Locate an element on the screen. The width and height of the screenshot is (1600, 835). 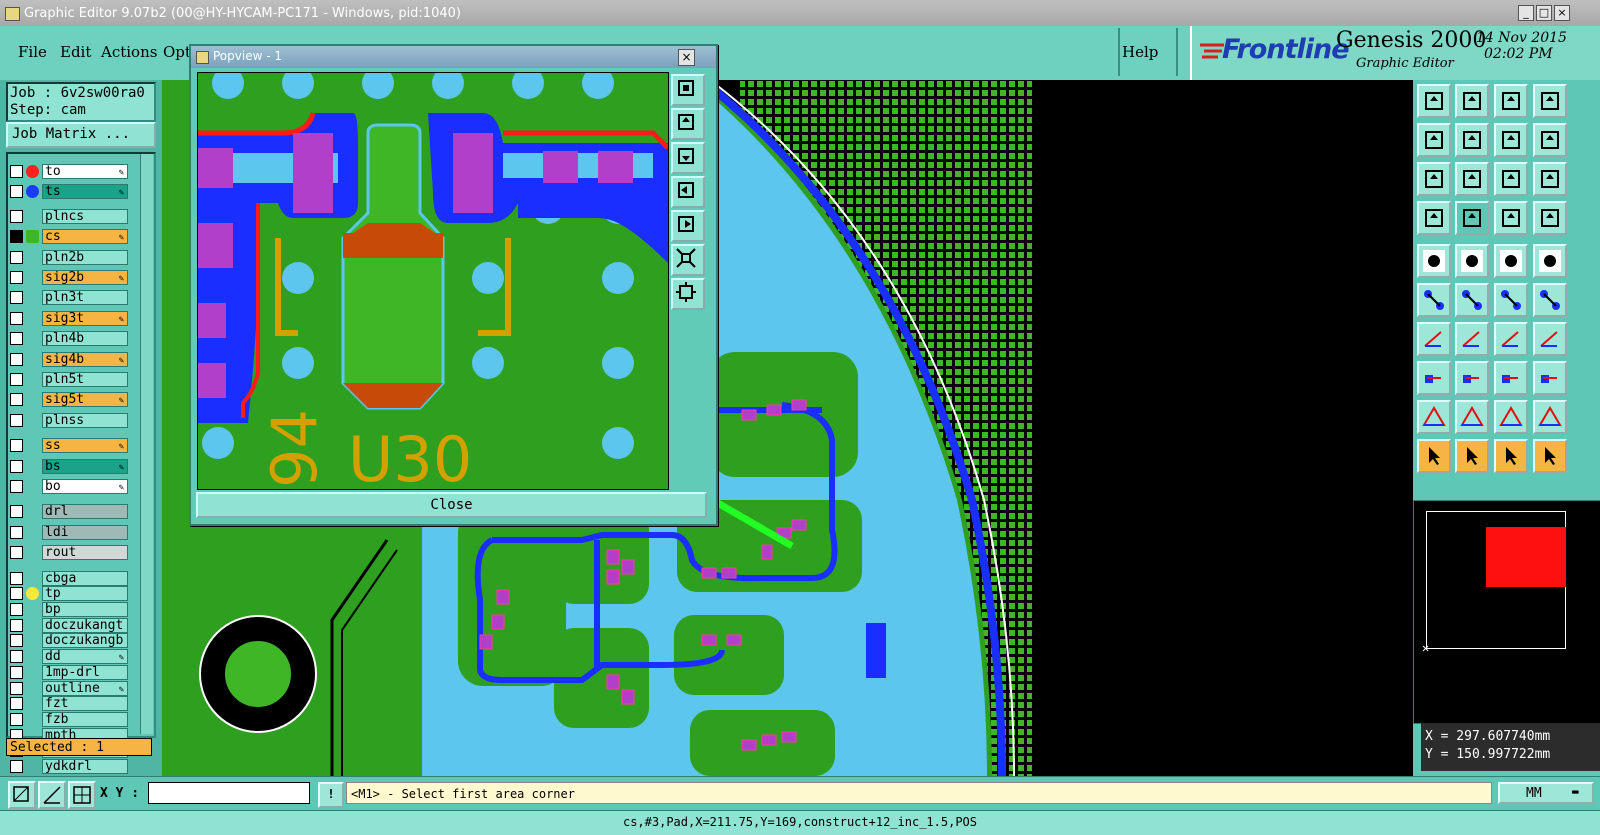
layer-row-cs: cs ✎ is located at coordinates (69, 237).